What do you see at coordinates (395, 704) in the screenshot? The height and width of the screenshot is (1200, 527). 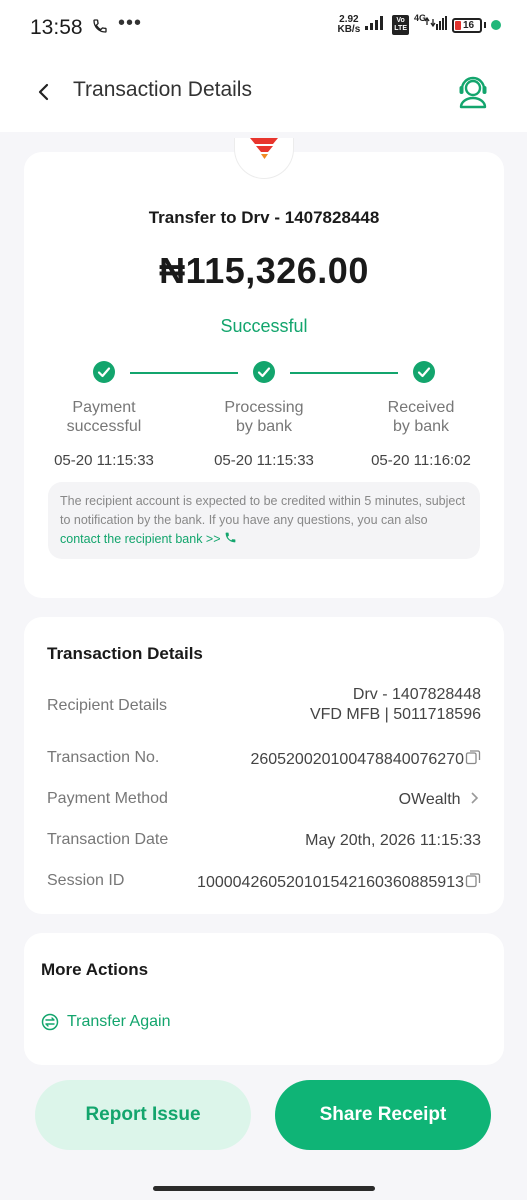 I see `recipient-details-value: Drv - 1407828448 VFD MFB | 5011718596` at bounding box center [395, 704].